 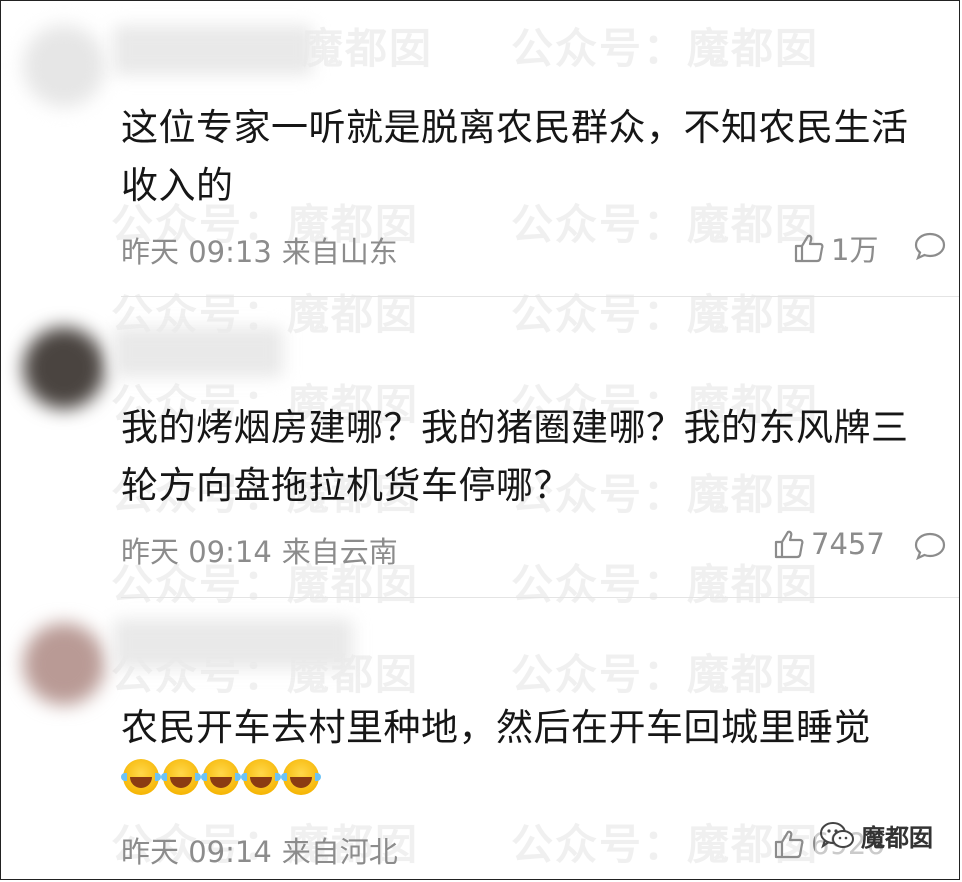 I want to click on publisher-name: 魔都囡, so click(x=897, y=838).